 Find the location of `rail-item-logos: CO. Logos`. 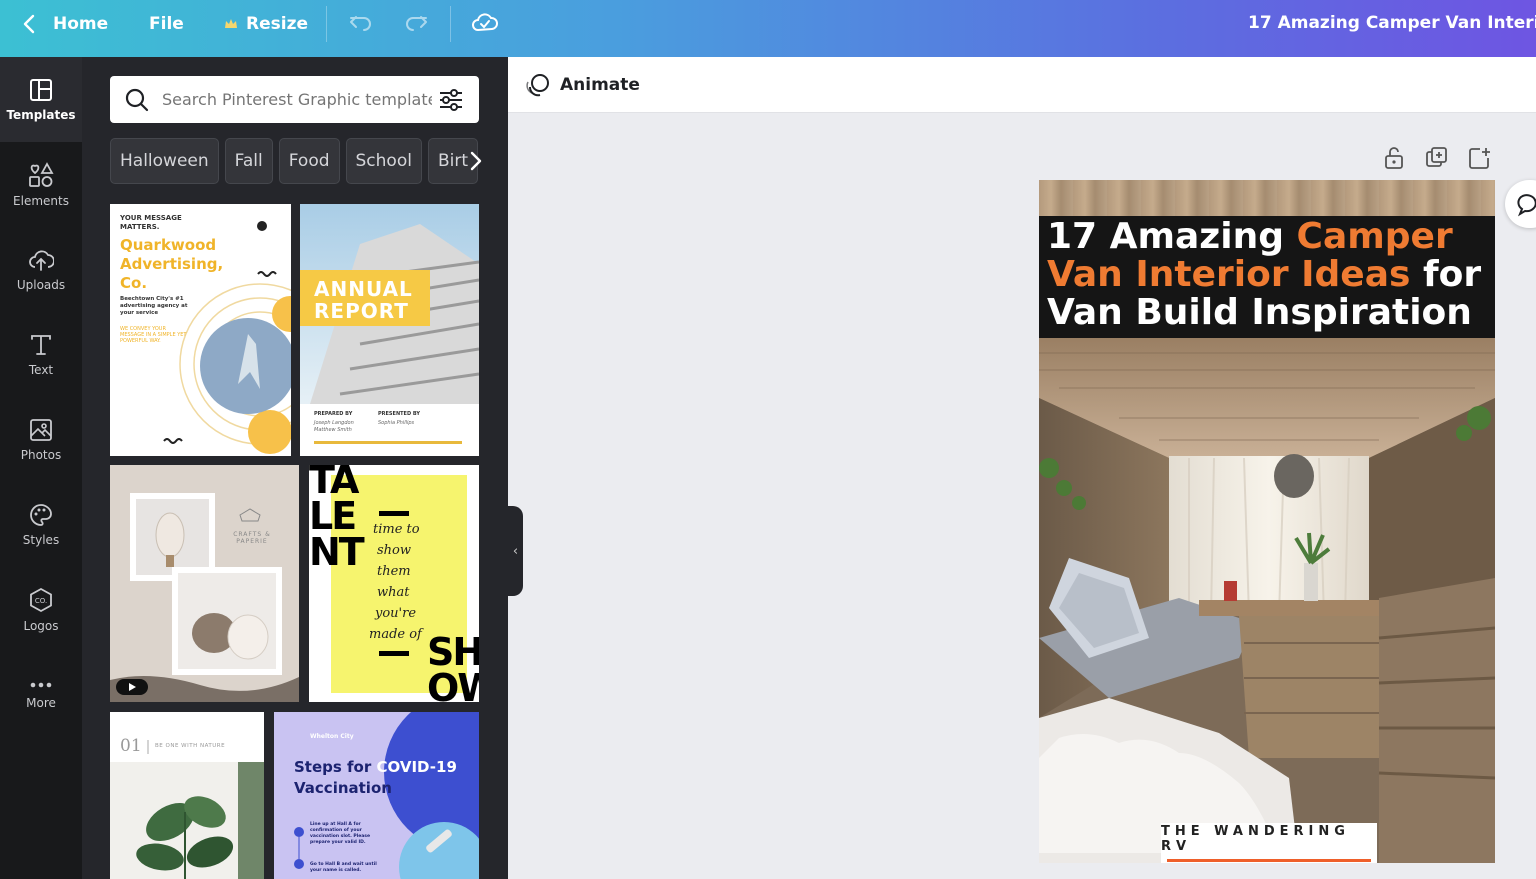

rail-item-logos: CO. Logos is located at coordinates (41, 609).